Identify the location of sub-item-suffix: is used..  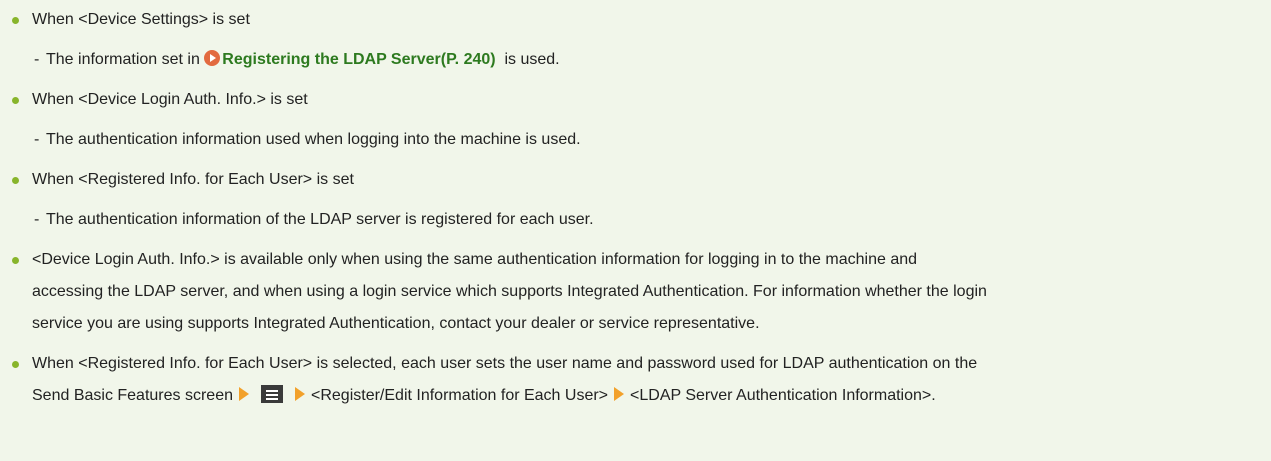
(527, 59).